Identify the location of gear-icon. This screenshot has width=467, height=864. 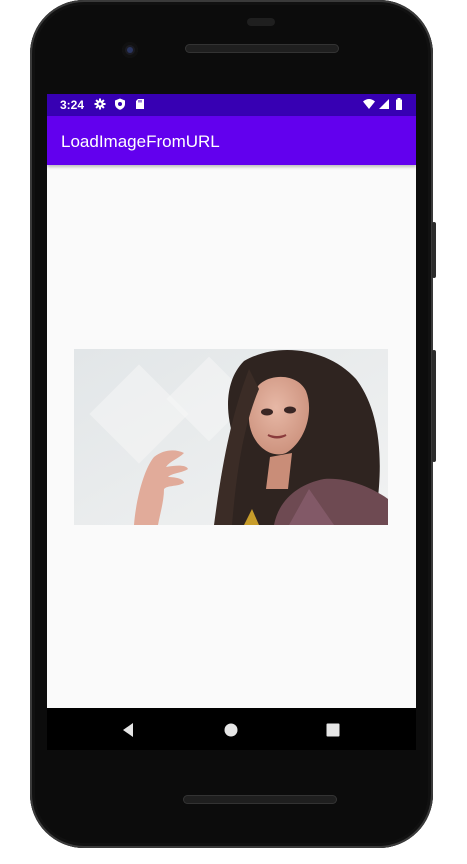
(100, 104).